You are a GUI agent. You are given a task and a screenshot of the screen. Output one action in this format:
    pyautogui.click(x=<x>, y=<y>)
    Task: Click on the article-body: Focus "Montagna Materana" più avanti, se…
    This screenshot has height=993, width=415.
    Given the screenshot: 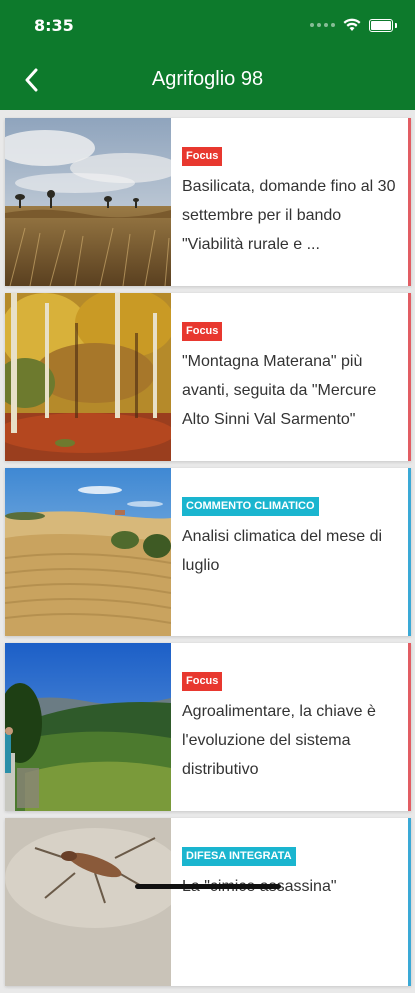 What is the action you would take?
    pyautogui.click(x=290, y=376)
    